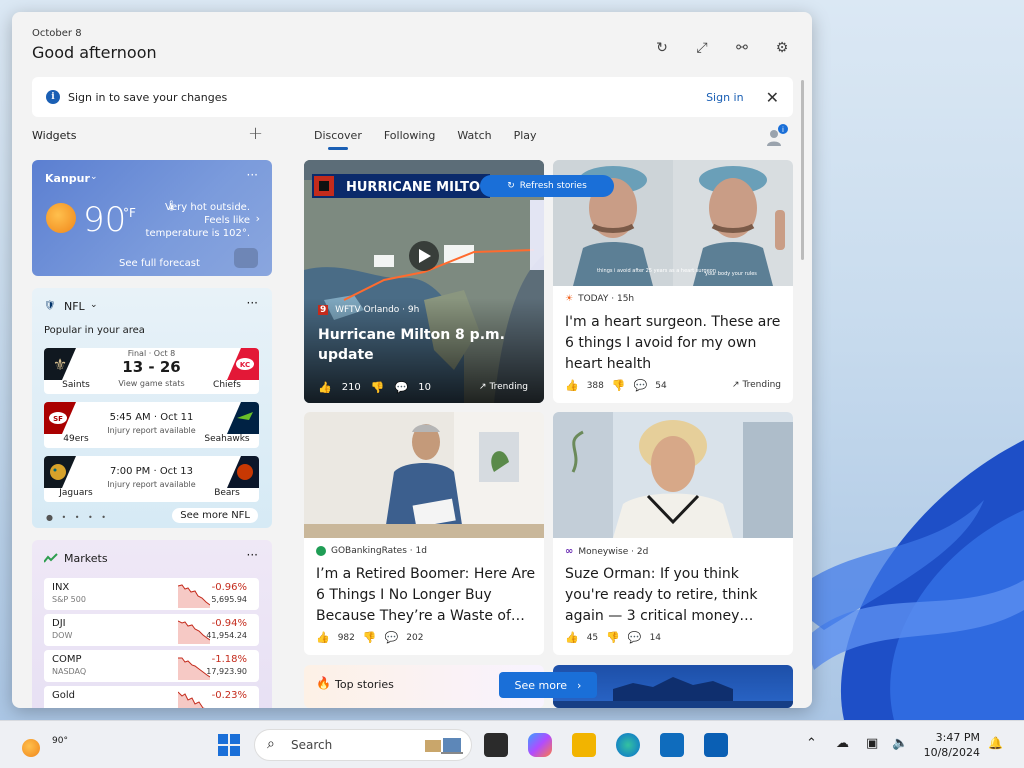 This screenshot has height=768, width=1024. Describe the element at coordinates (369, 310) in the screenshot. I see `hero-source: 9 WFTV Orlando · 9h` at that location.